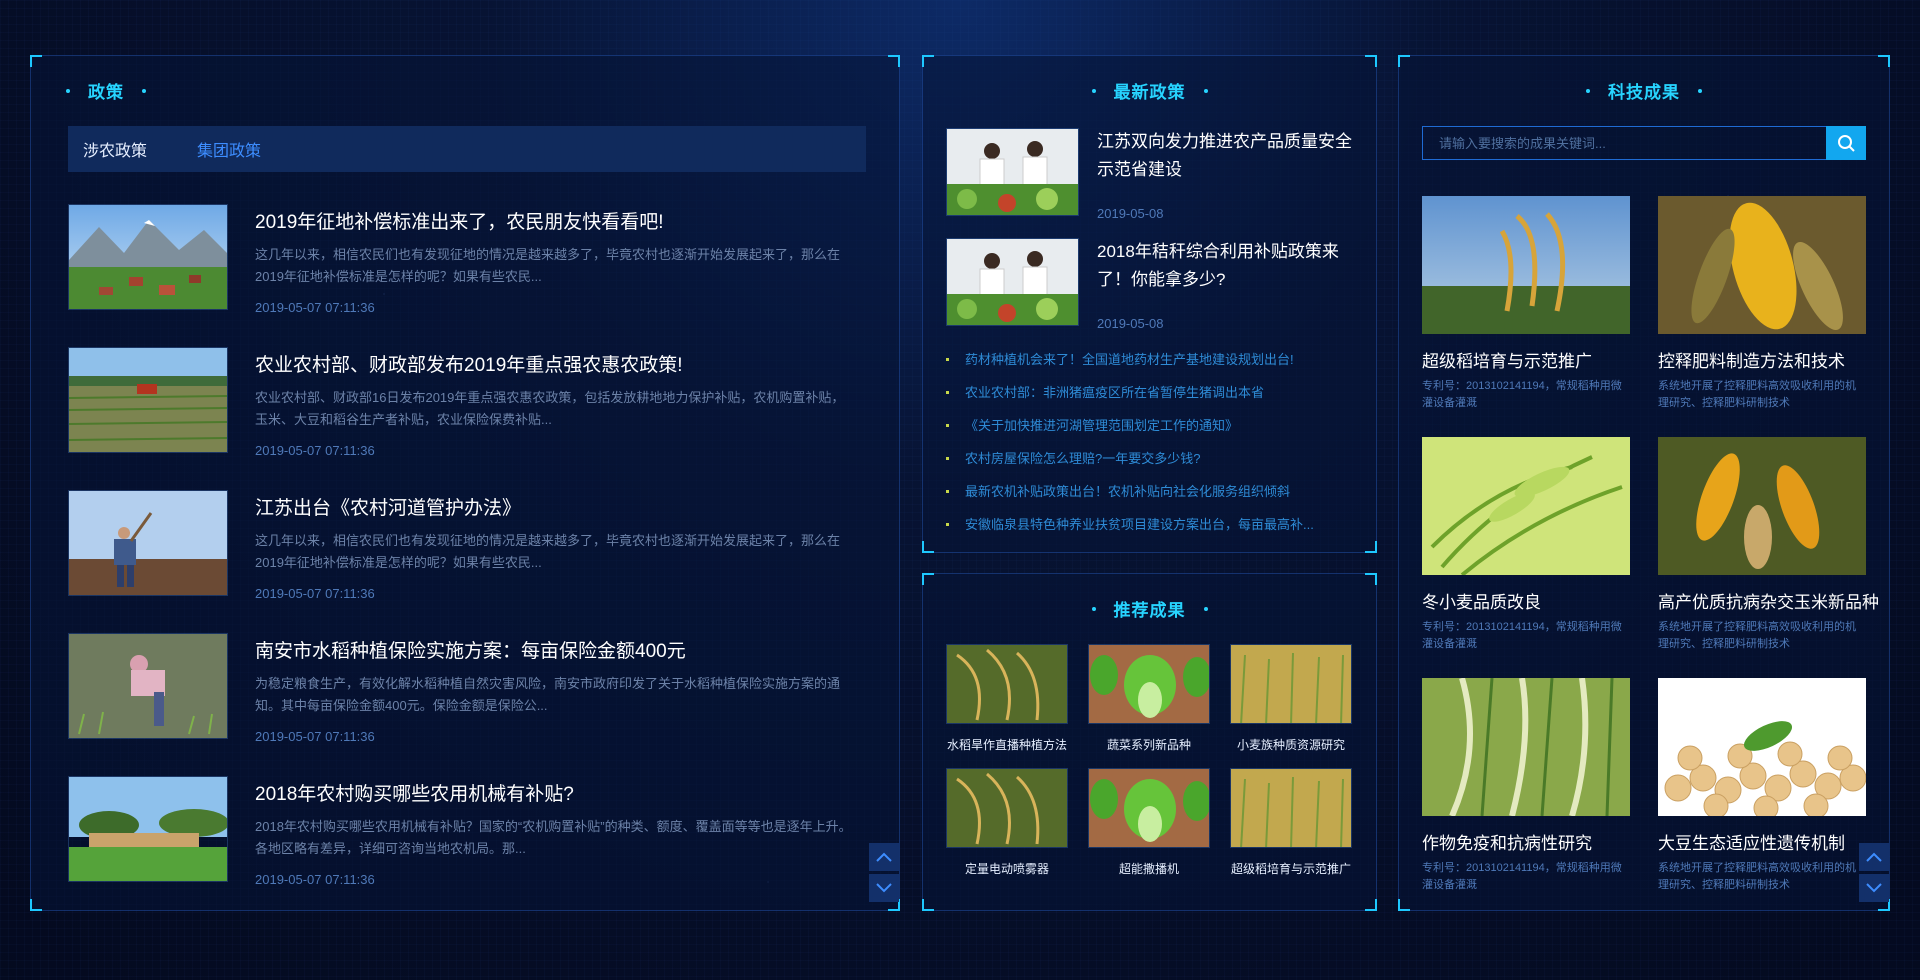 The width and height of the screenshot is (1920, 980). I want to click on policy-link: 农业农村部：非洲猪瘟疫区所在省暂停生猪调出本省, so click(1151, 392).